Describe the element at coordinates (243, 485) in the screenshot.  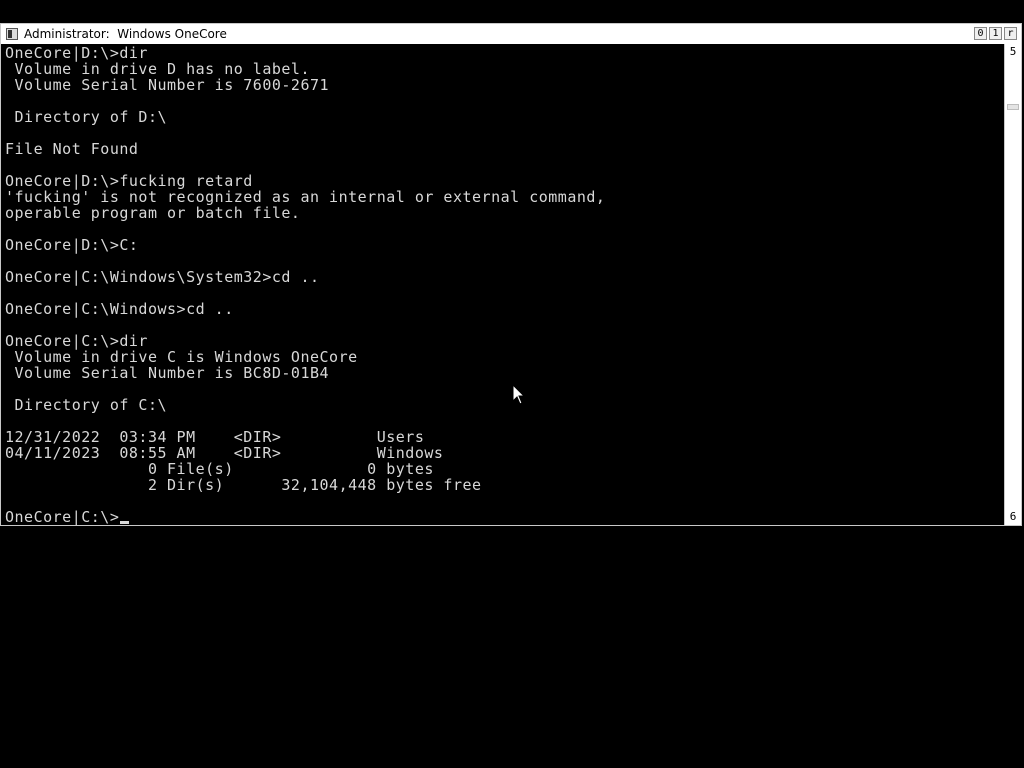
I see `console-line: 2 Dir(s) 32,104,448 bytes free` at that location.